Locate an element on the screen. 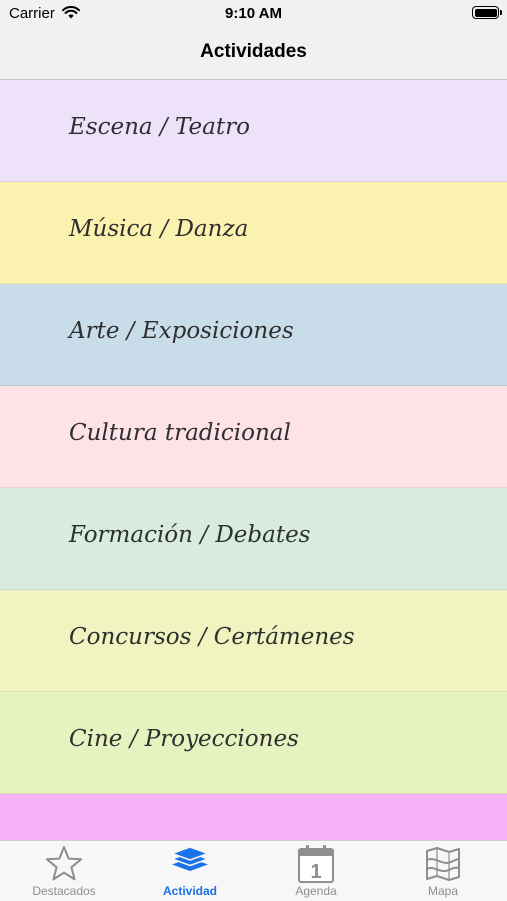 Image resolution: width=507 pixels, height=901 pixels. tab-destacados: Destacados is located at coordinates (64, 871).